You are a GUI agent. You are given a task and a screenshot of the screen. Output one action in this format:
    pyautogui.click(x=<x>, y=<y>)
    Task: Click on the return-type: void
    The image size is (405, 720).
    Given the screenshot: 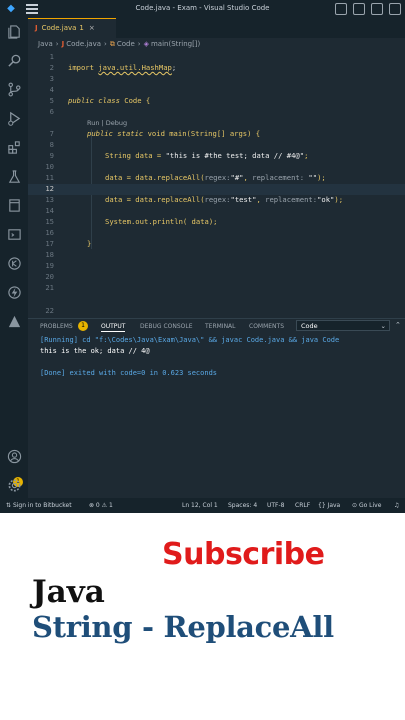 What is the action you would take?
    pyautogui.click(x=156, y=133)
    